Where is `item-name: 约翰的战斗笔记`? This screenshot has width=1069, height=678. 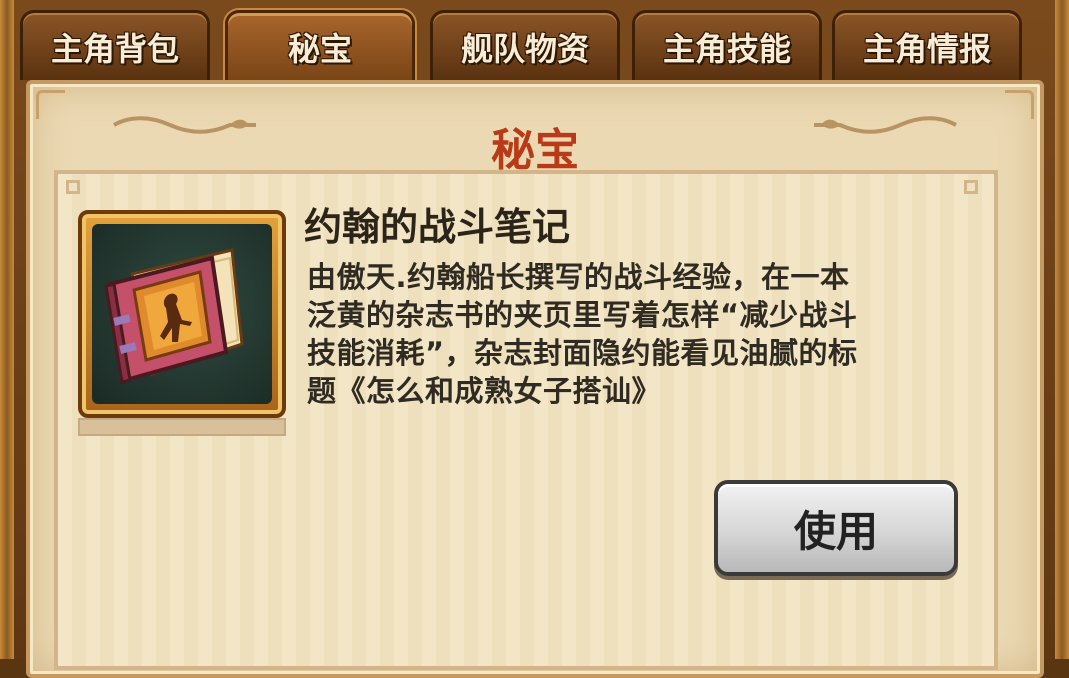
item-name: 约翰的战斗笔记 is located at coordinates (437, 226).